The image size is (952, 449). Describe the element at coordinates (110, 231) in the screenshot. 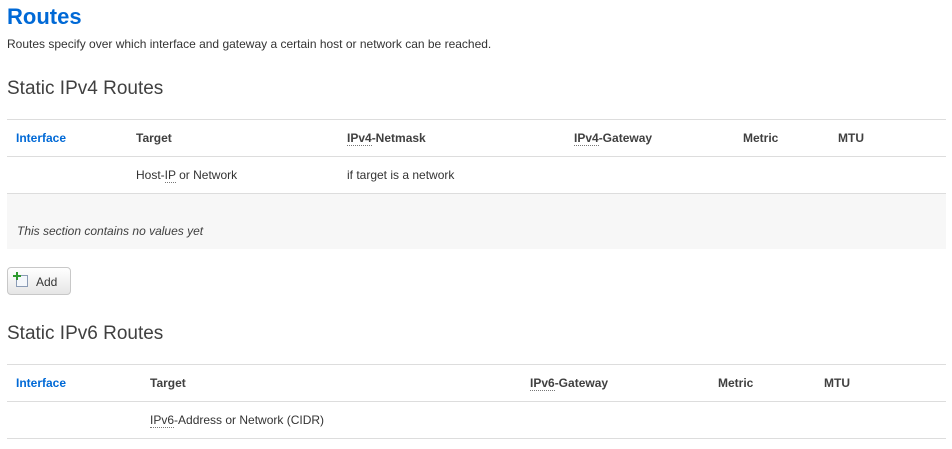

I see `ipv4-empty-message: This section contains no values yet` at that location.